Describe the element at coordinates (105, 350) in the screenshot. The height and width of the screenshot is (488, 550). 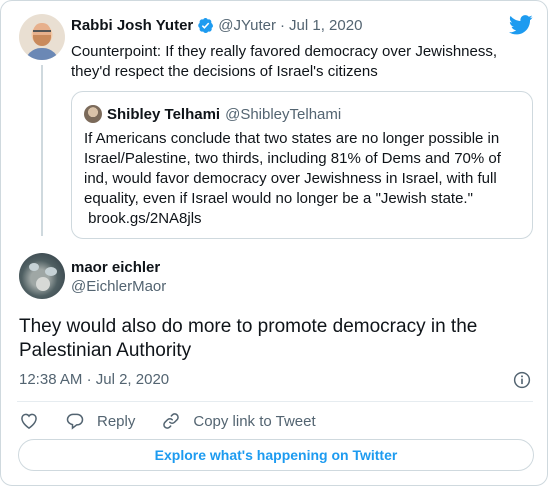
I see `main-tweet-text-line: Palestinian Authority` at that location.